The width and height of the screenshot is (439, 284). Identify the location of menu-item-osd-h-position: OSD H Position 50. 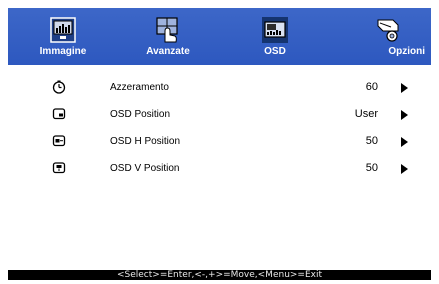
(219, 142).